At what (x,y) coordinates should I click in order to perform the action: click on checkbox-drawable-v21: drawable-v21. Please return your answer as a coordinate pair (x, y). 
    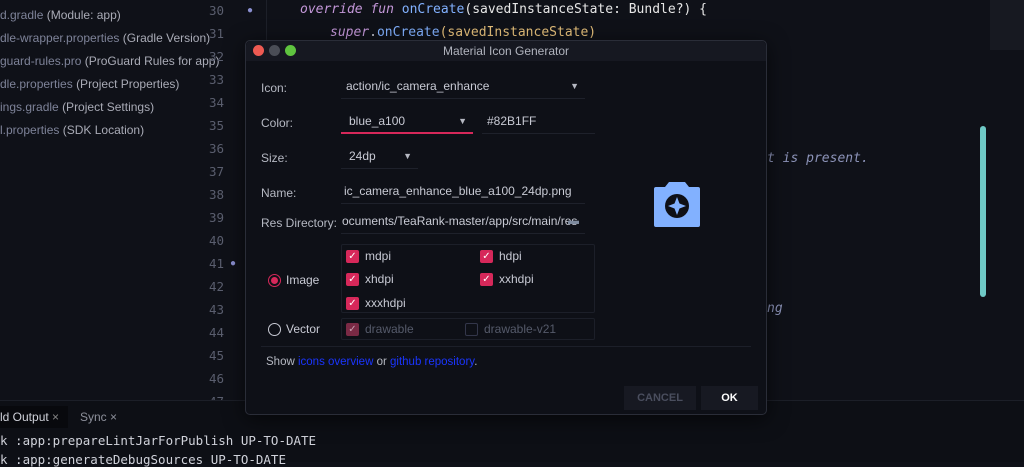
    Looking at the image, I should click on (510, 329).